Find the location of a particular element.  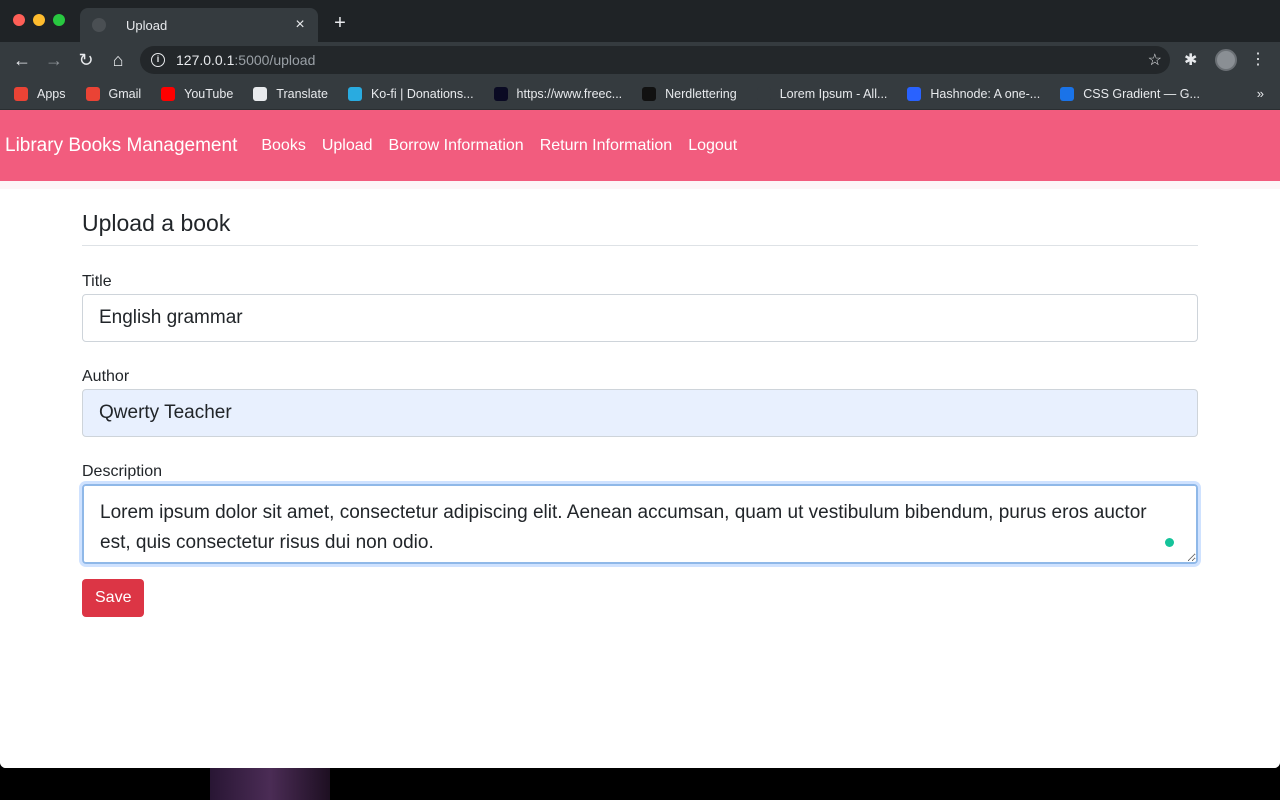

tab-upload: Upload × is located at coordinates (199, 25).